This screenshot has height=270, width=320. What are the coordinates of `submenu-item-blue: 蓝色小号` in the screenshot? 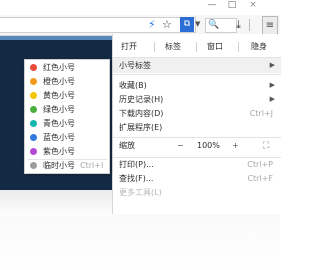 It's located at (67, 137).